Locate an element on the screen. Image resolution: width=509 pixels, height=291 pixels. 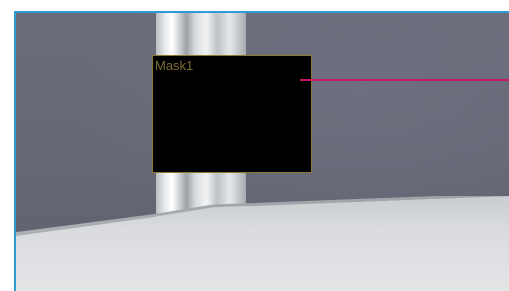
privacy-mask-label: Mask1 is located at coordinates (174, 65).